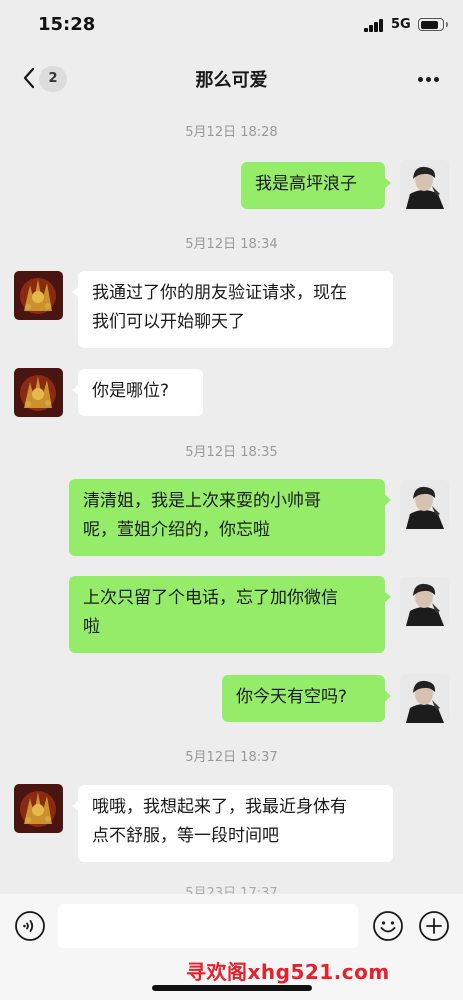  What do you see at coordinates (231, 25) in the screenshot?
I see `status-bar: 15:28 5G` at bounding box center [231, 25].